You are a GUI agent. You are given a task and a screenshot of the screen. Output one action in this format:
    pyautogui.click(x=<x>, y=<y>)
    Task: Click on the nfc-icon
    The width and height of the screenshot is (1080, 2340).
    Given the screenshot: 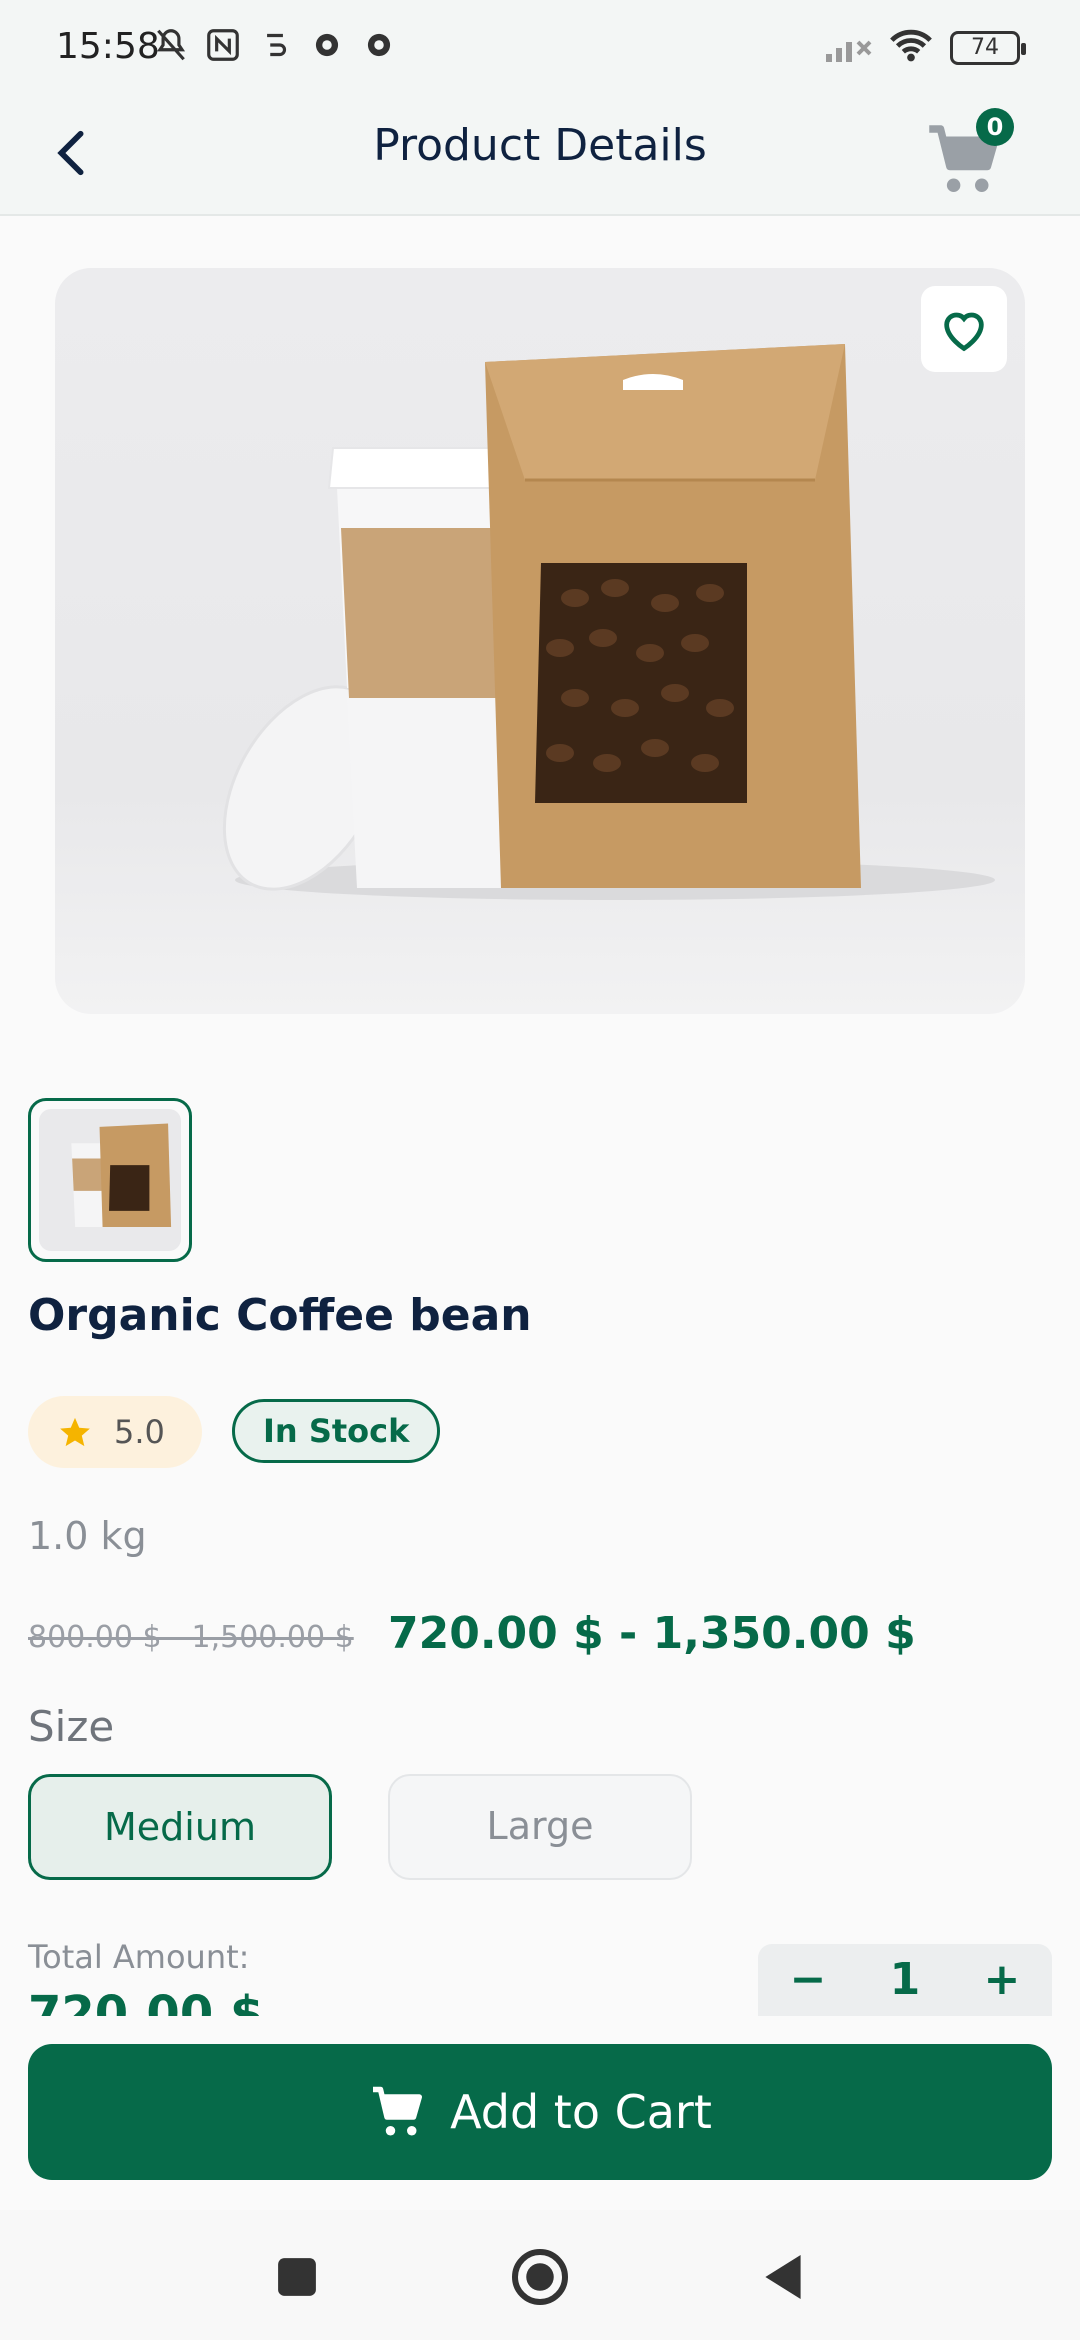 What is the action you would take?
    pyautogui.click(x=223, y=45)
    